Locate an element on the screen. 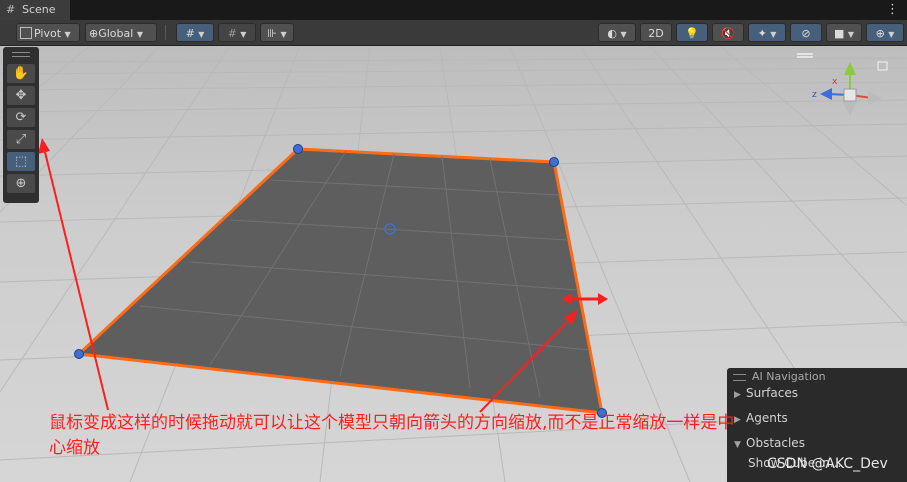 The width and height of the screenshot is (907, 482). ruler-icon: ⊪ is located at coordinates (272, 33).